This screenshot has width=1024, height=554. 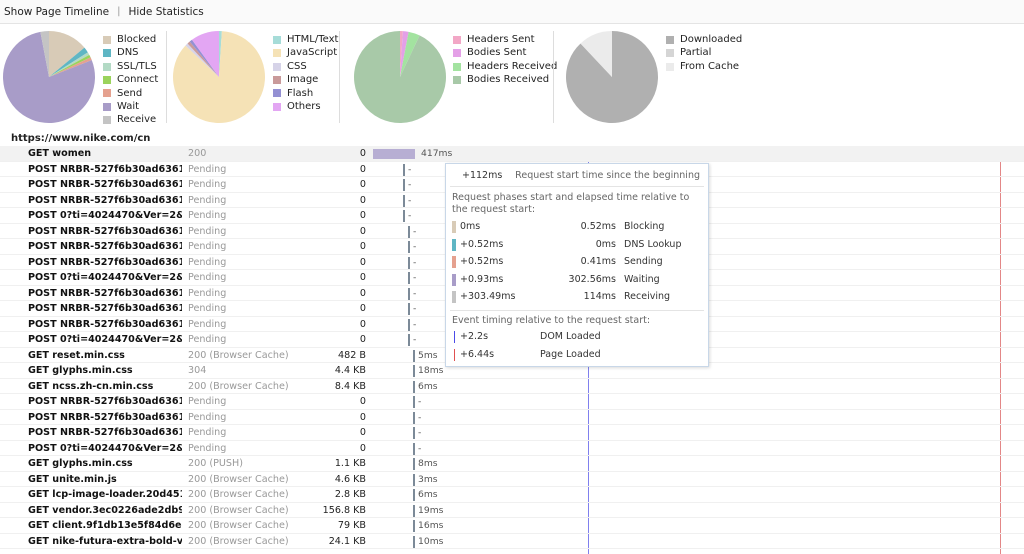 What do you see at coordinates (512, 464) in the screenshot?
I see `request-row: GET glyphs.min.css 200 (PUSH) 1.1 KB 8ms` at bounding box center [512, 464].